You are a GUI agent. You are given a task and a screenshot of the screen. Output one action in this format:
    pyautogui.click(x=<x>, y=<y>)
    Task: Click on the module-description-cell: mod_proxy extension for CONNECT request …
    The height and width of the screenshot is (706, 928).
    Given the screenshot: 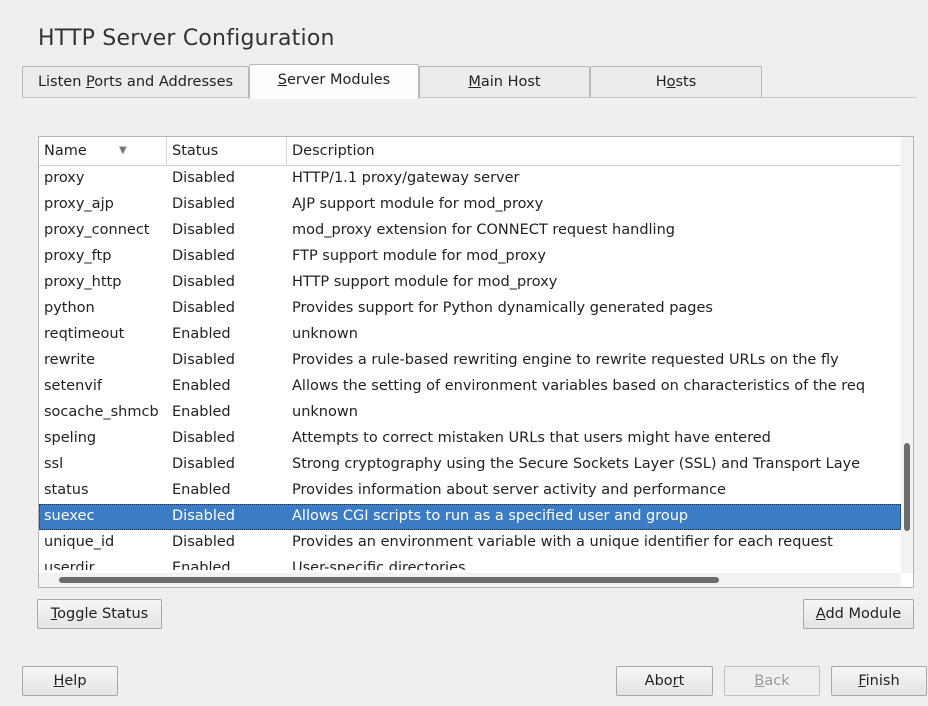 What is the action you would take?
    pyautogui.click(x=483, y=230)
    